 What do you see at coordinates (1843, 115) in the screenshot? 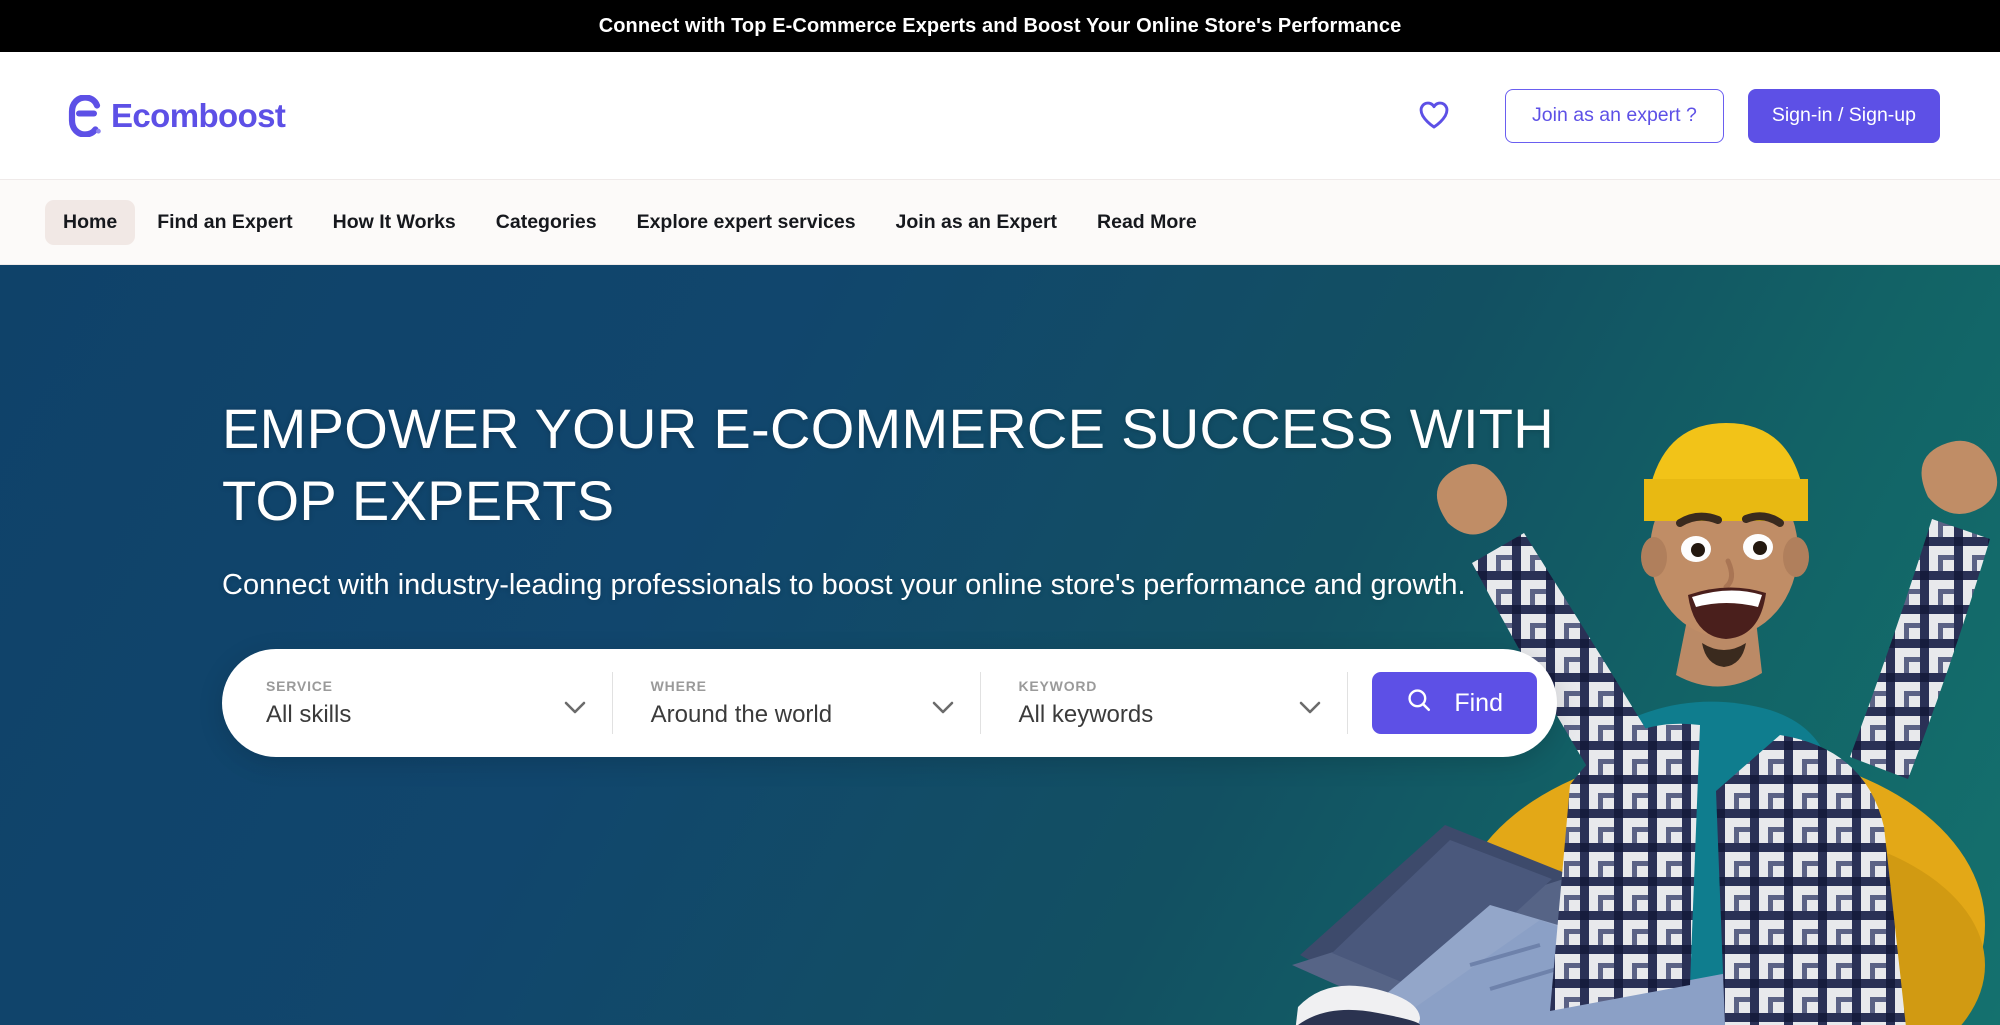
I see `signin-signup-button: Sign-in / Sign-up` at bounding box center [1843, 115].